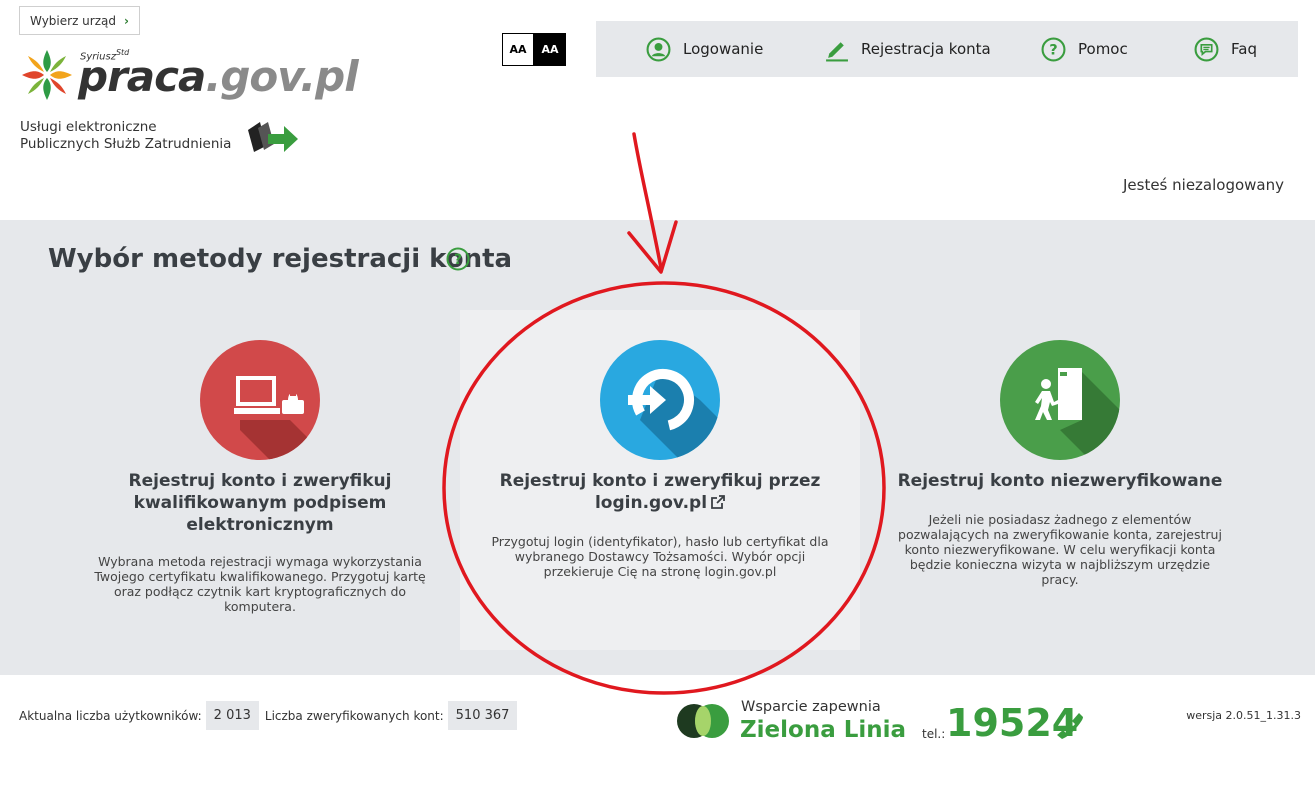 The image size is (1315, 804). What do you see at coordinates (88, 127) in the screenshot?
I see `uslugi-line1: Usługi elektroniczne` at bounding box center [88, 127].